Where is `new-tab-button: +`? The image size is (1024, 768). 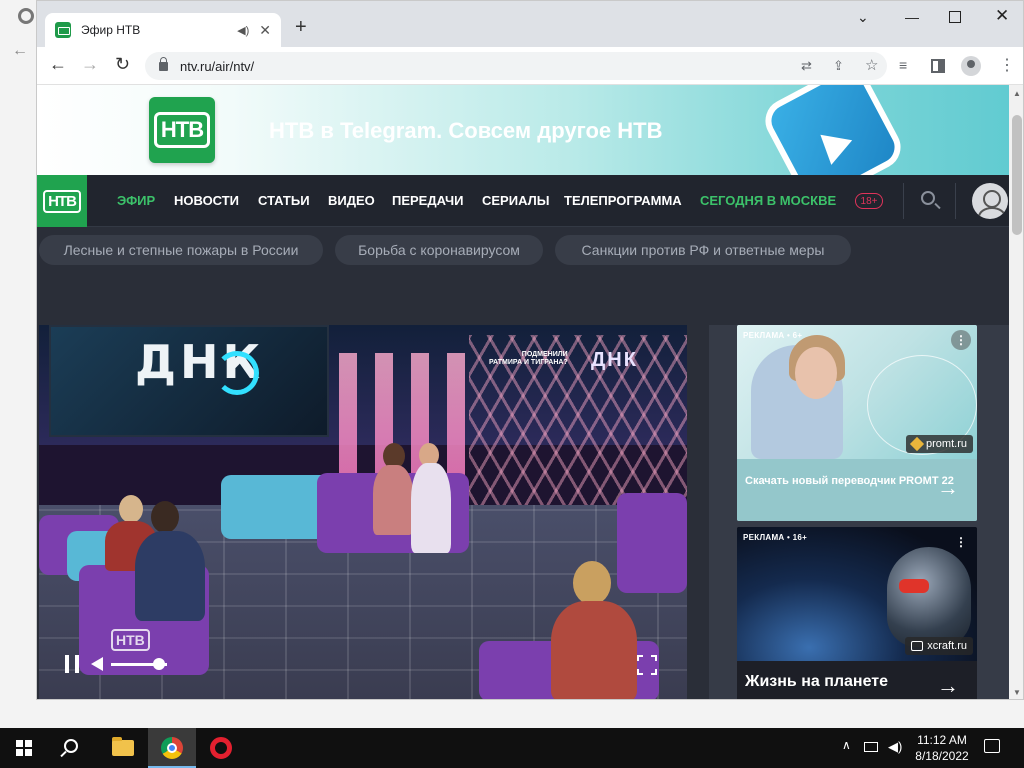 new-tab-button: + is located at coordinates (301, 27).